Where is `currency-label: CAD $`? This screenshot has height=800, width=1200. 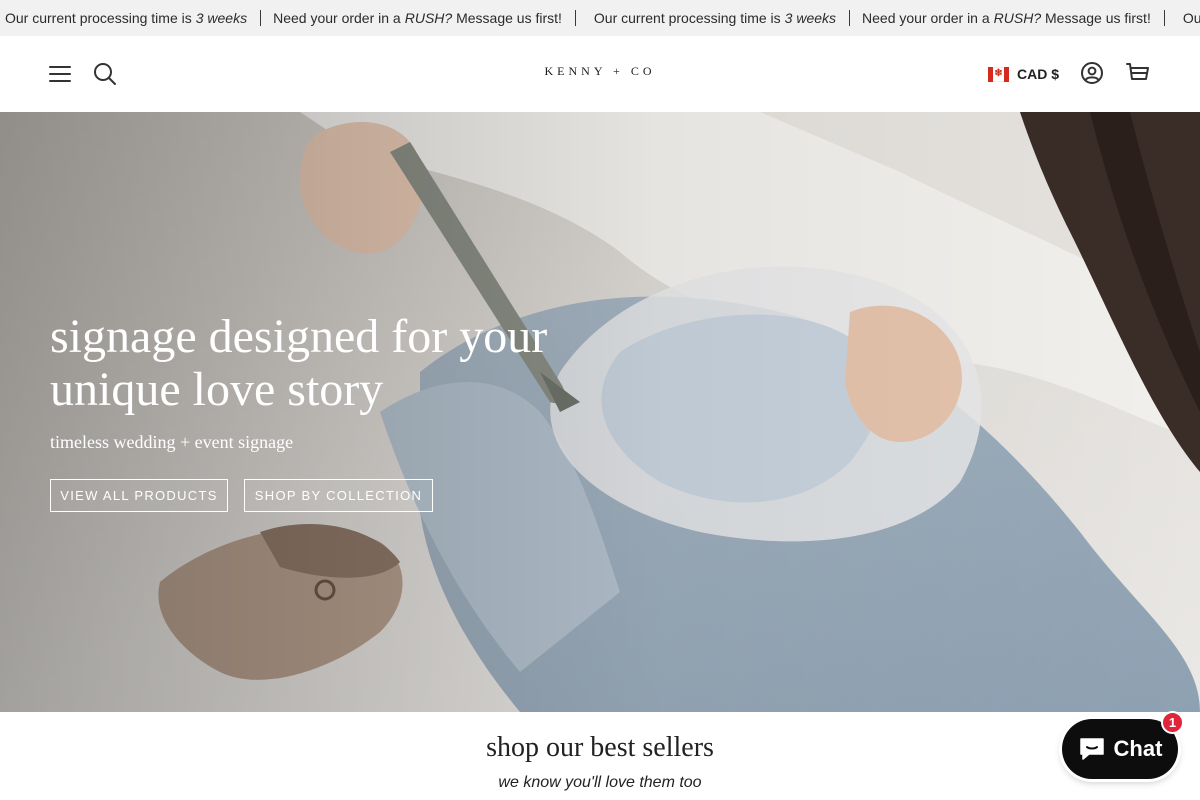 currency-label: CAD $ is located at coordinates (1038, 74).